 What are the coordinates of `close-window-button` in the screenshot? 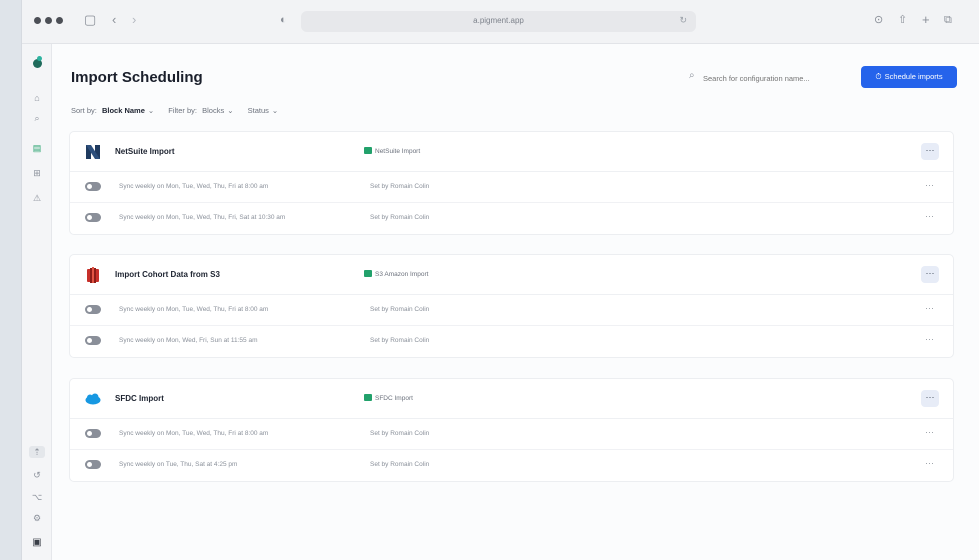 It's located at (37, 20).